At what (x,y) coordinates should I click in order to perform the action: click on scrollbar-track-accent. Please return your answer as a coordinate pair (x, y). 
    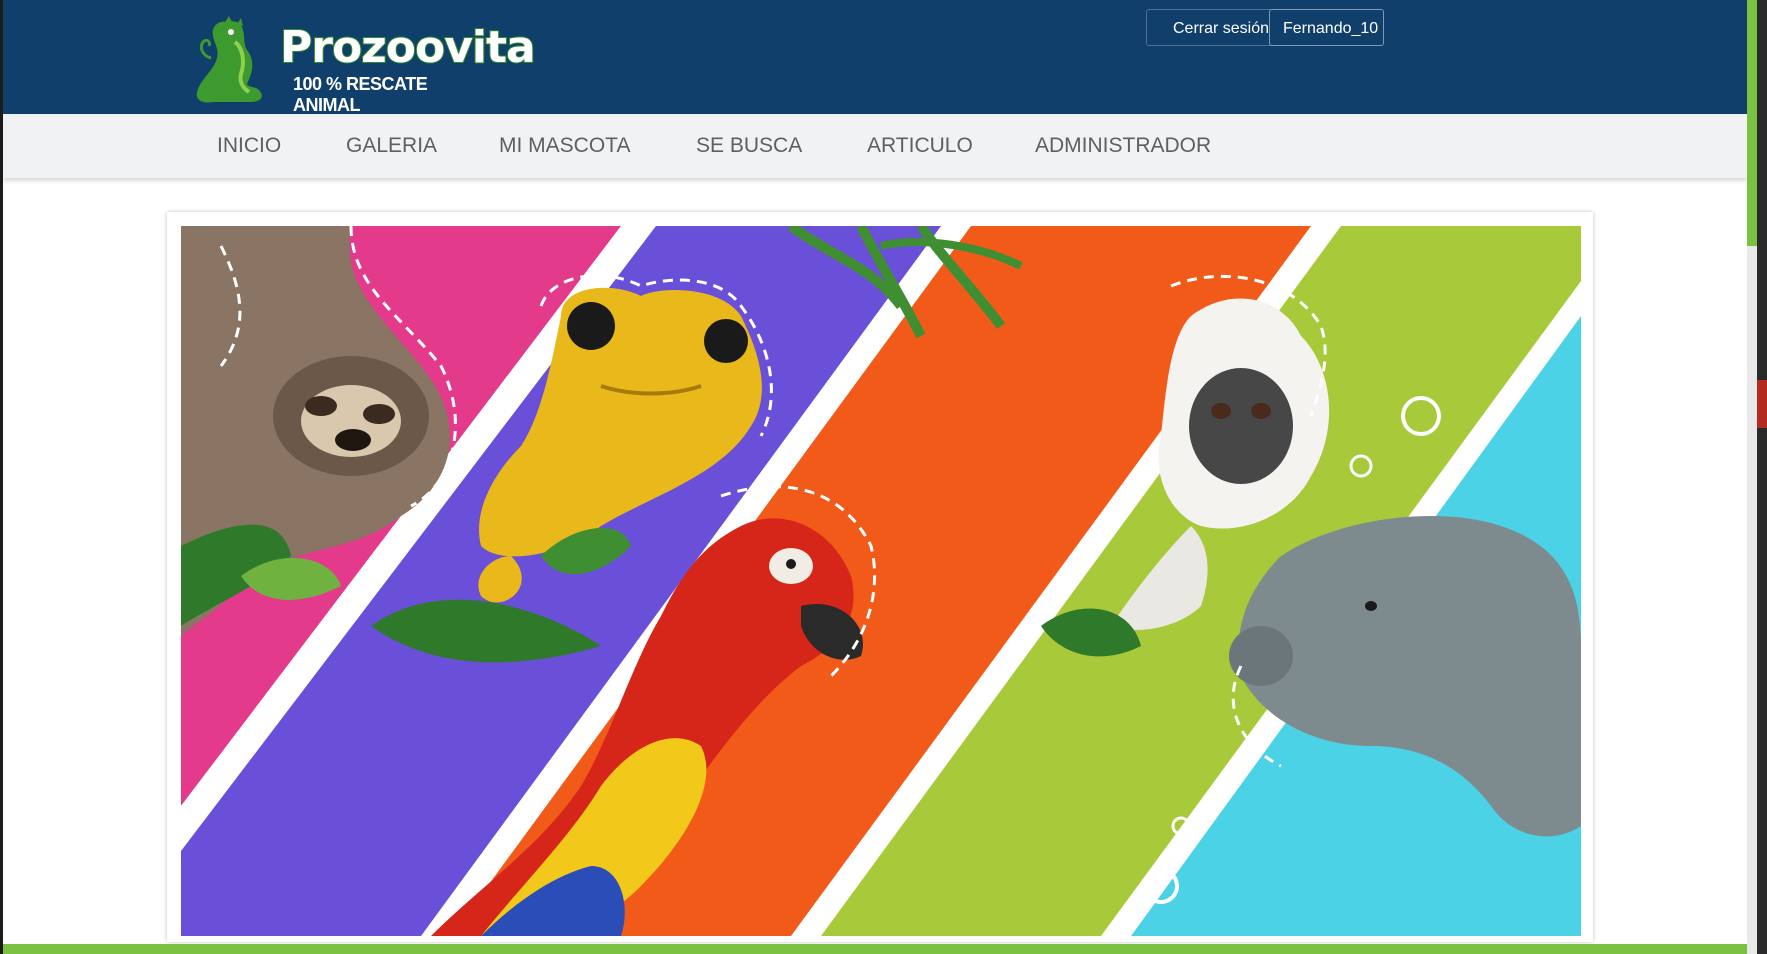
    Looking at the image, I should click on (1752, 123).